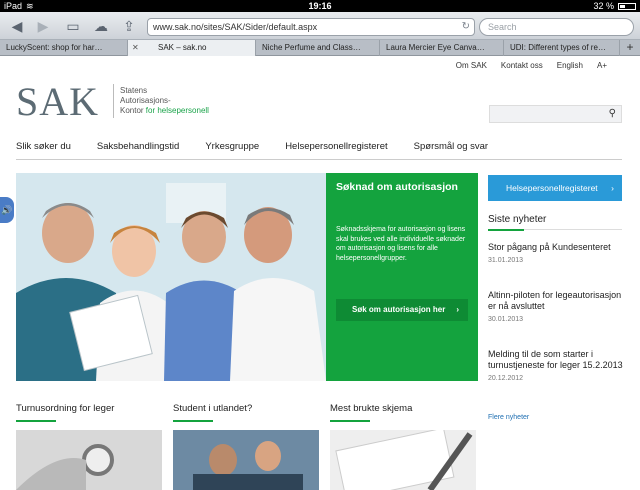 The image size is (640, 490). I want to click on feature-student-utlandet: Student i utlandet?, so click(246, 446).